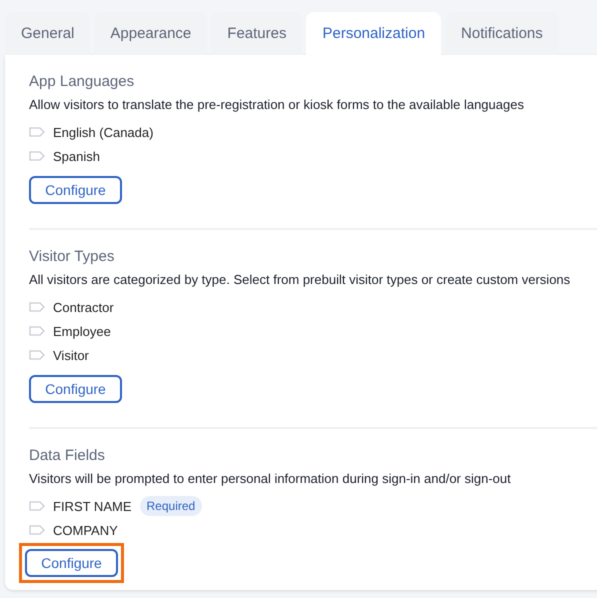 The image size is (597, 598). What do you see at coordinates (270, 479) in the screenshot?
I see `section-description: Visitors will be prompted to enter personal information during sign-in and/or sign-out` at bounding box center [270, 479].